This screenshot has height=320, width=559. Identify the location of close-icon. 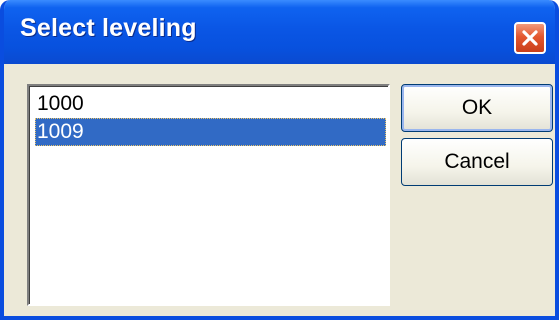
(530, 38).